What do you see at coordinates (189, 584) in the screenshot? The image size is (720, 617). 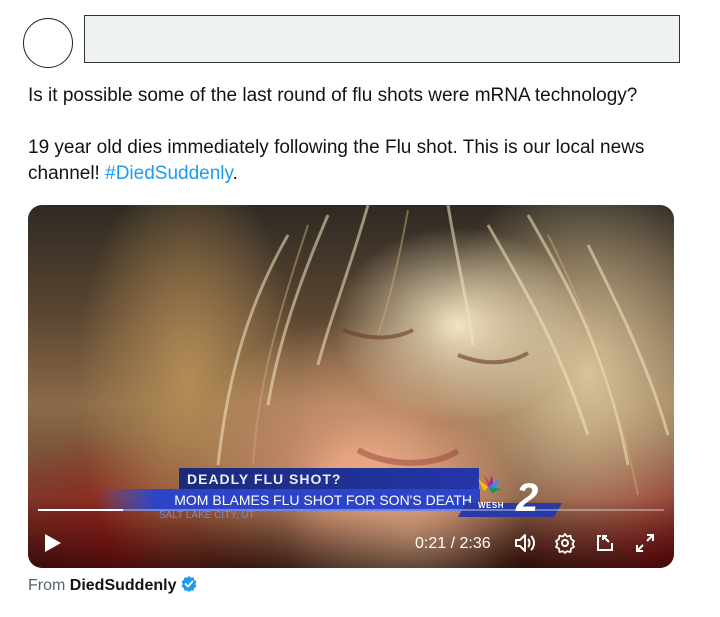 I see `verified-badge-icon` at bounding box center [189, 584].